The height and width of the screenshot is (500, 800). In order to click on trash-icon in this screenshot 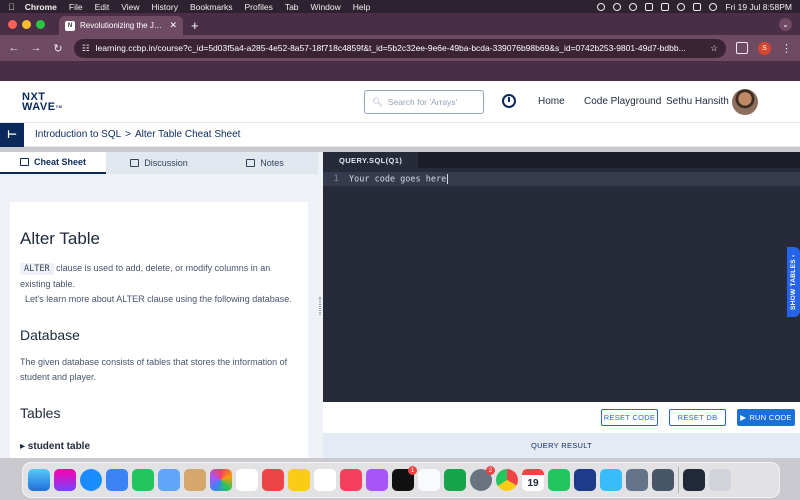, I will do `click(720, 480)`.